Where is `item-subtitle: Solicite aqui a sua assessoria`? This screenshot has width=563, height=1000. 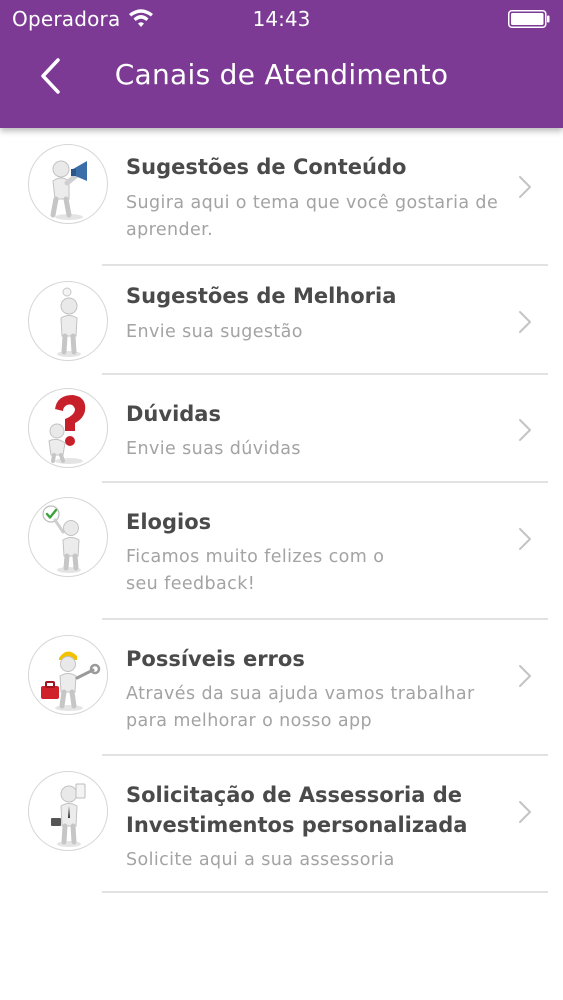
item-subtitle: Solicite aqui a sua assessoria is located at coordinates (260, 860).